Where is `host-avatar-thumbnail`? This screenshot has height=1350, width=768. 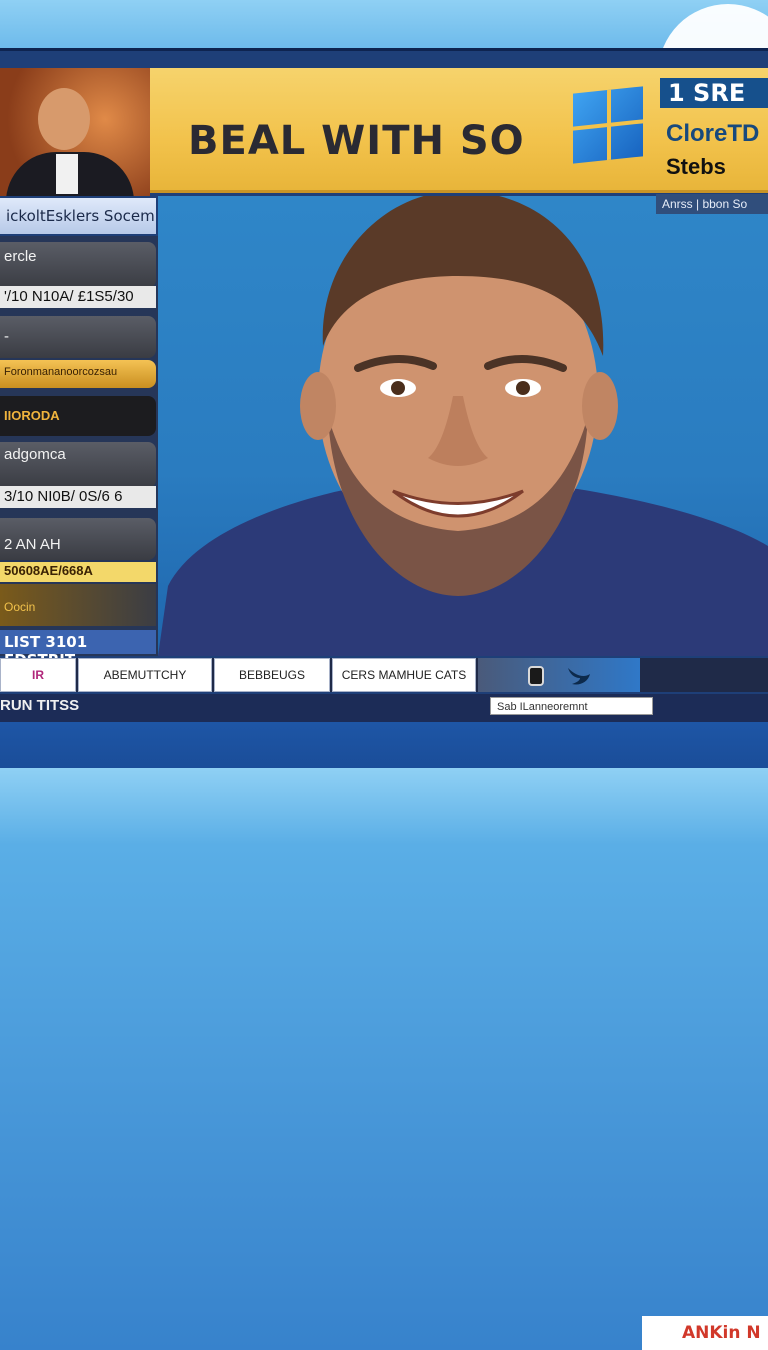 host-avatar-thumbnail is located at coordinates (75, 132).